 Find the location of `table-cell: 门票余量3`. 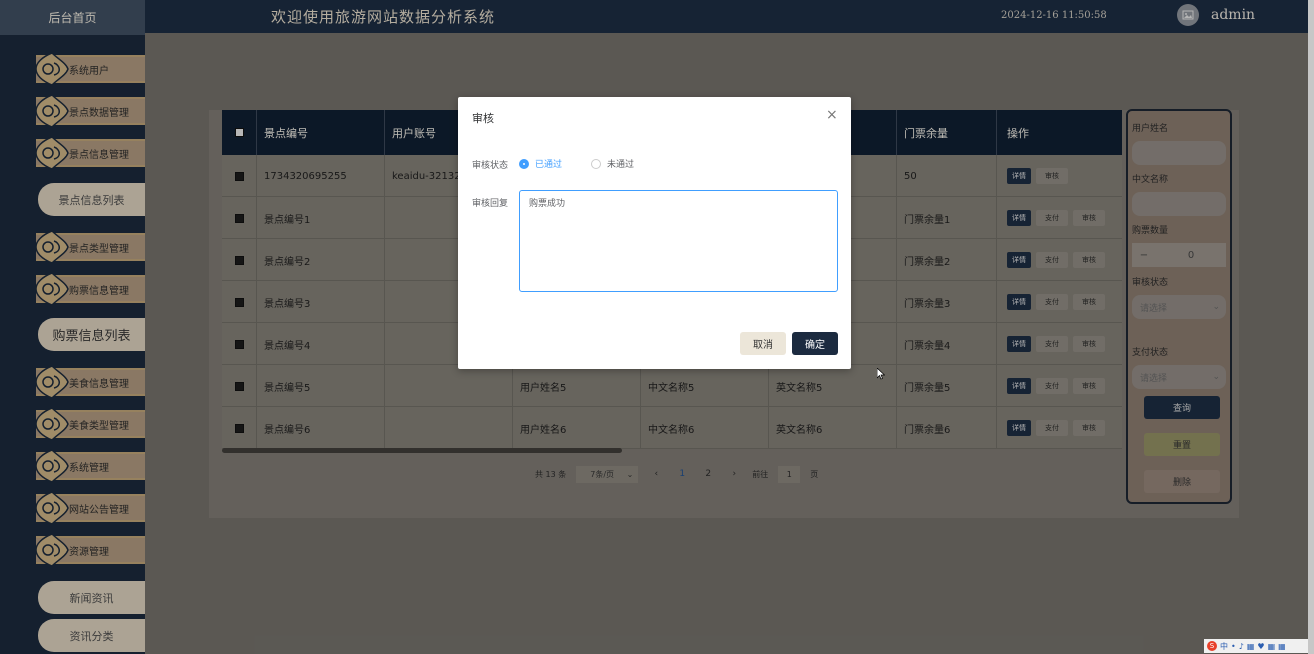

table-cell: 门票余量3 is located at coordinates (947, 302).